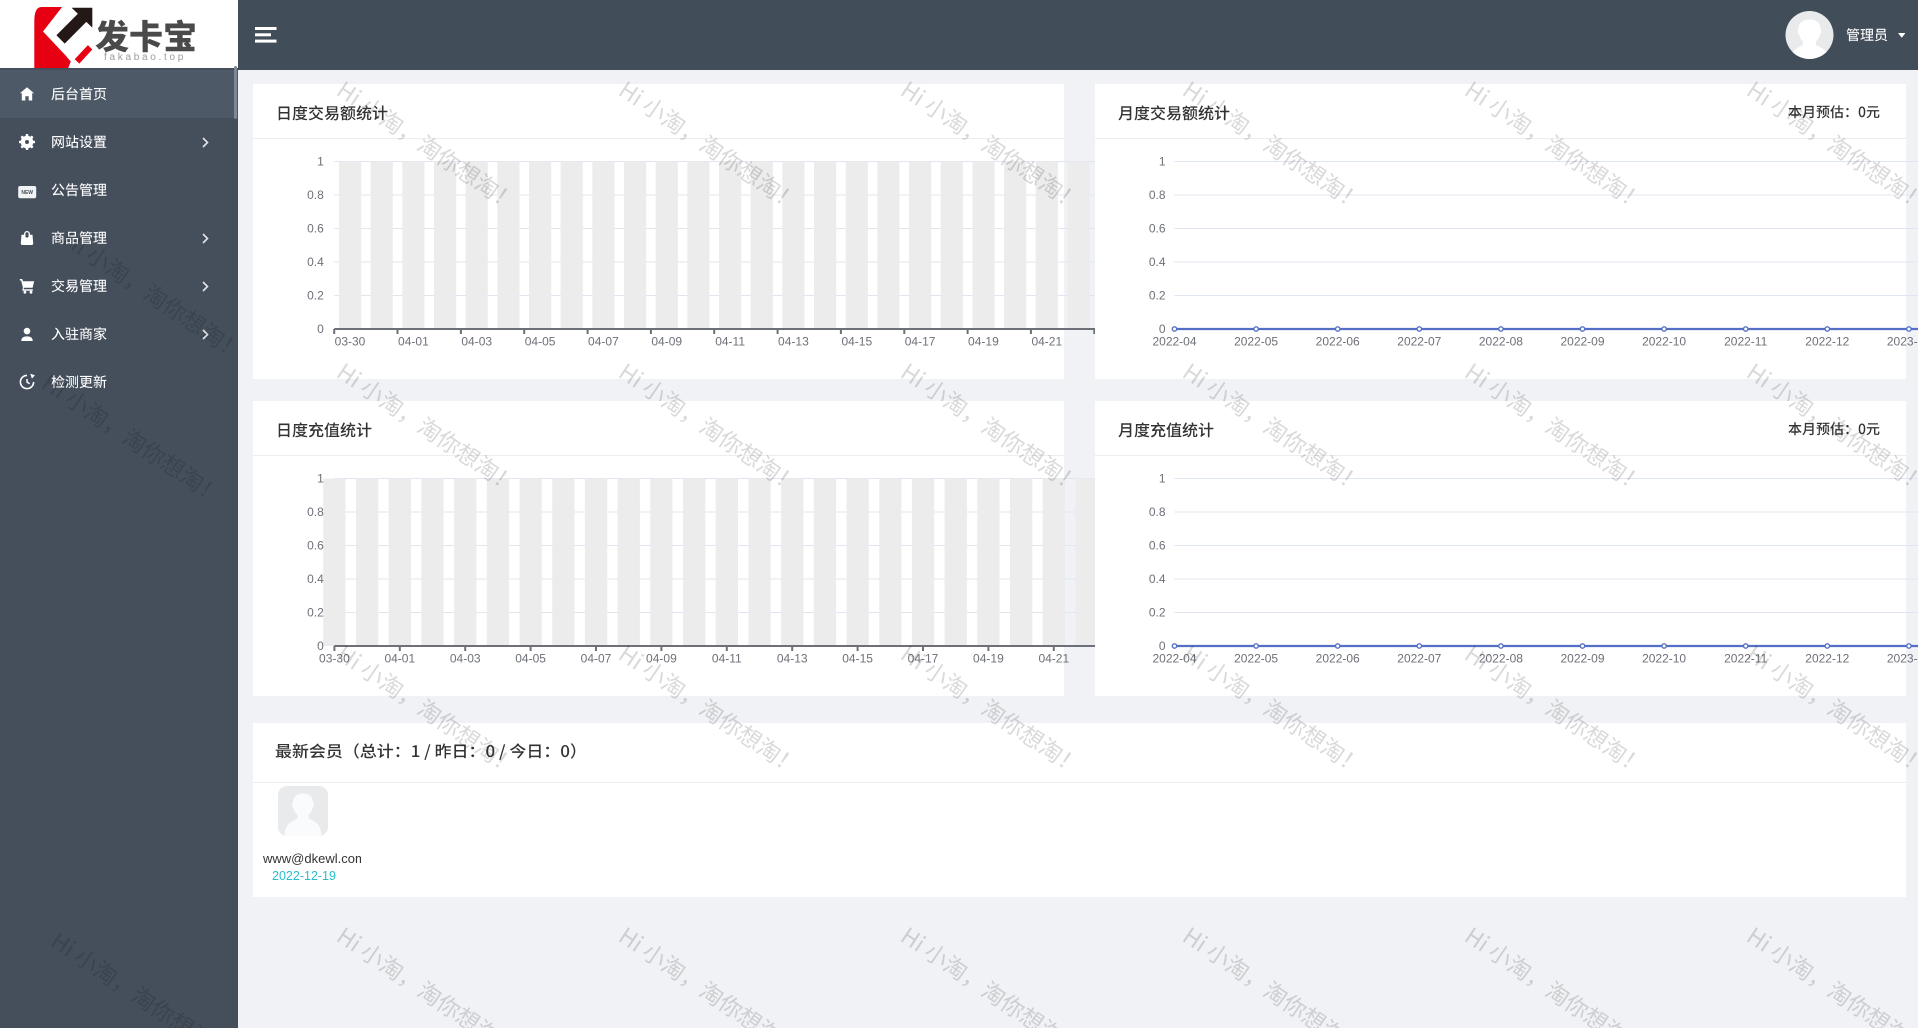 The height and width of the screenshot is (1028, 1918). What do you see at coordinates (27, 193) in the screenshot?
I see `svg-text: NEW` at bounding box center [27, 193].